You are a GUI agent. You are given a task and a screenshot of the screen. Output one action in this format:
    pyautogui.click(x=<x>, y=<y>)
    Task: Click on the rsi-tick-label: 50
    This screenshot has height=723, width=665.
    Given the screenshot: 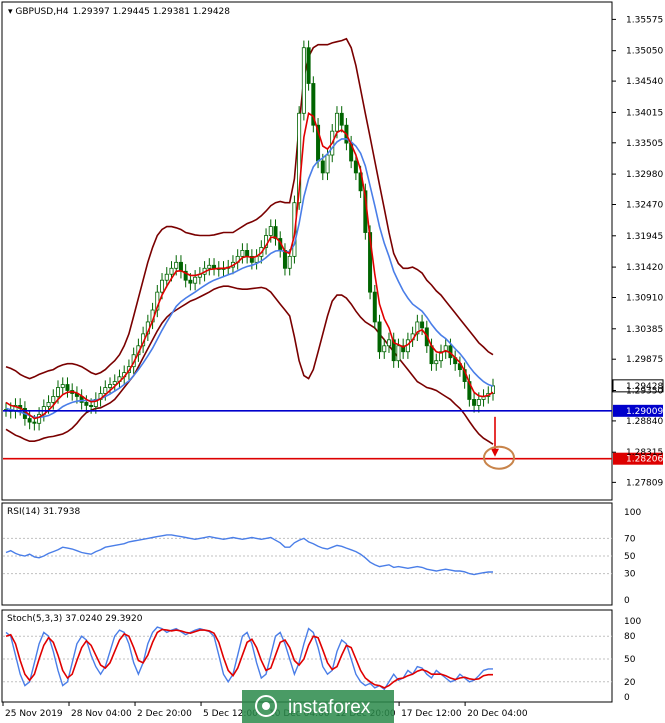 What is the action you would take?
    pyautogui.click(x=630, y=557)
    